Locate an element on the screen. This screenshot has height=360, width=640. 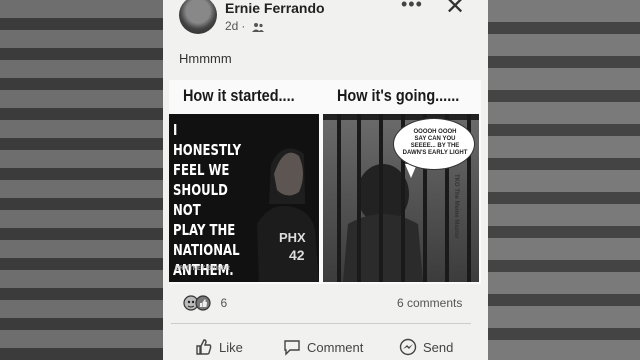
reactions: 6 is located at coordinates (205, 303).